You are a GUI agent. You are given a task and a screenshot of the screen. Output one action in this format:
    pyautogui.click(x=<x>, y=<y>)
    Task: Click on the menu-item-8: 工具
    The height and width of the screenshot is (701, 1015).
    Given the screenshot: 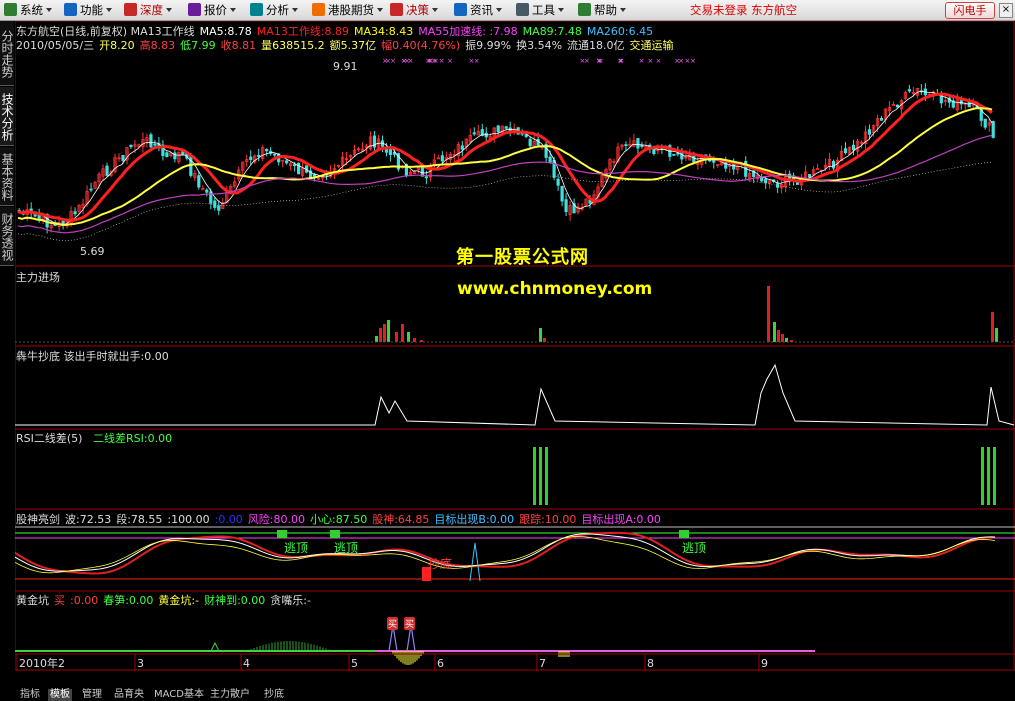 What is the action you would take?
    pyautogui.click(x=548, y=10)
    